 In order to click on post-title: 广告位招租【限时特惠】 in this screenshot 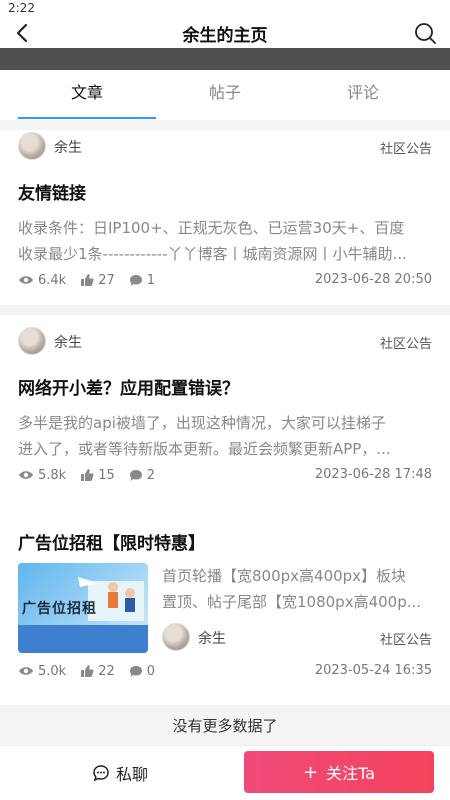, I will do `click(111, 541)`.